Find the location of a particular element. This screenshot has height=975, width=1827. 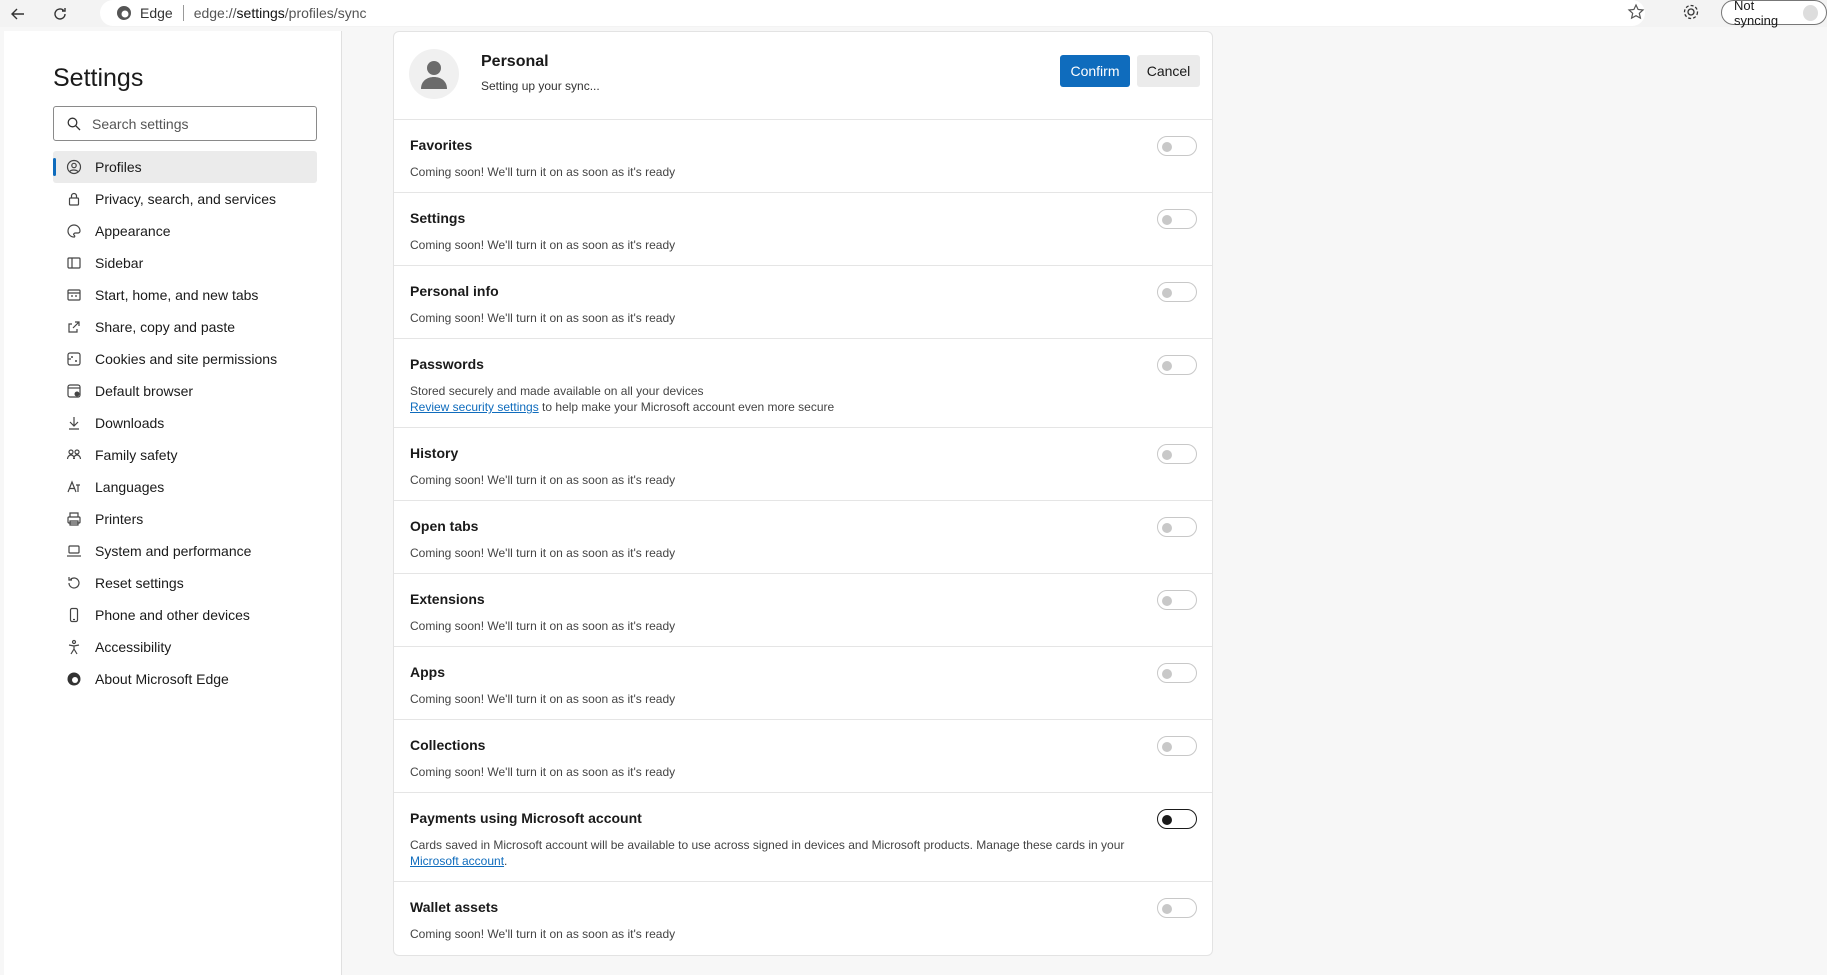

home-icon is located at coordinates (74, 295).